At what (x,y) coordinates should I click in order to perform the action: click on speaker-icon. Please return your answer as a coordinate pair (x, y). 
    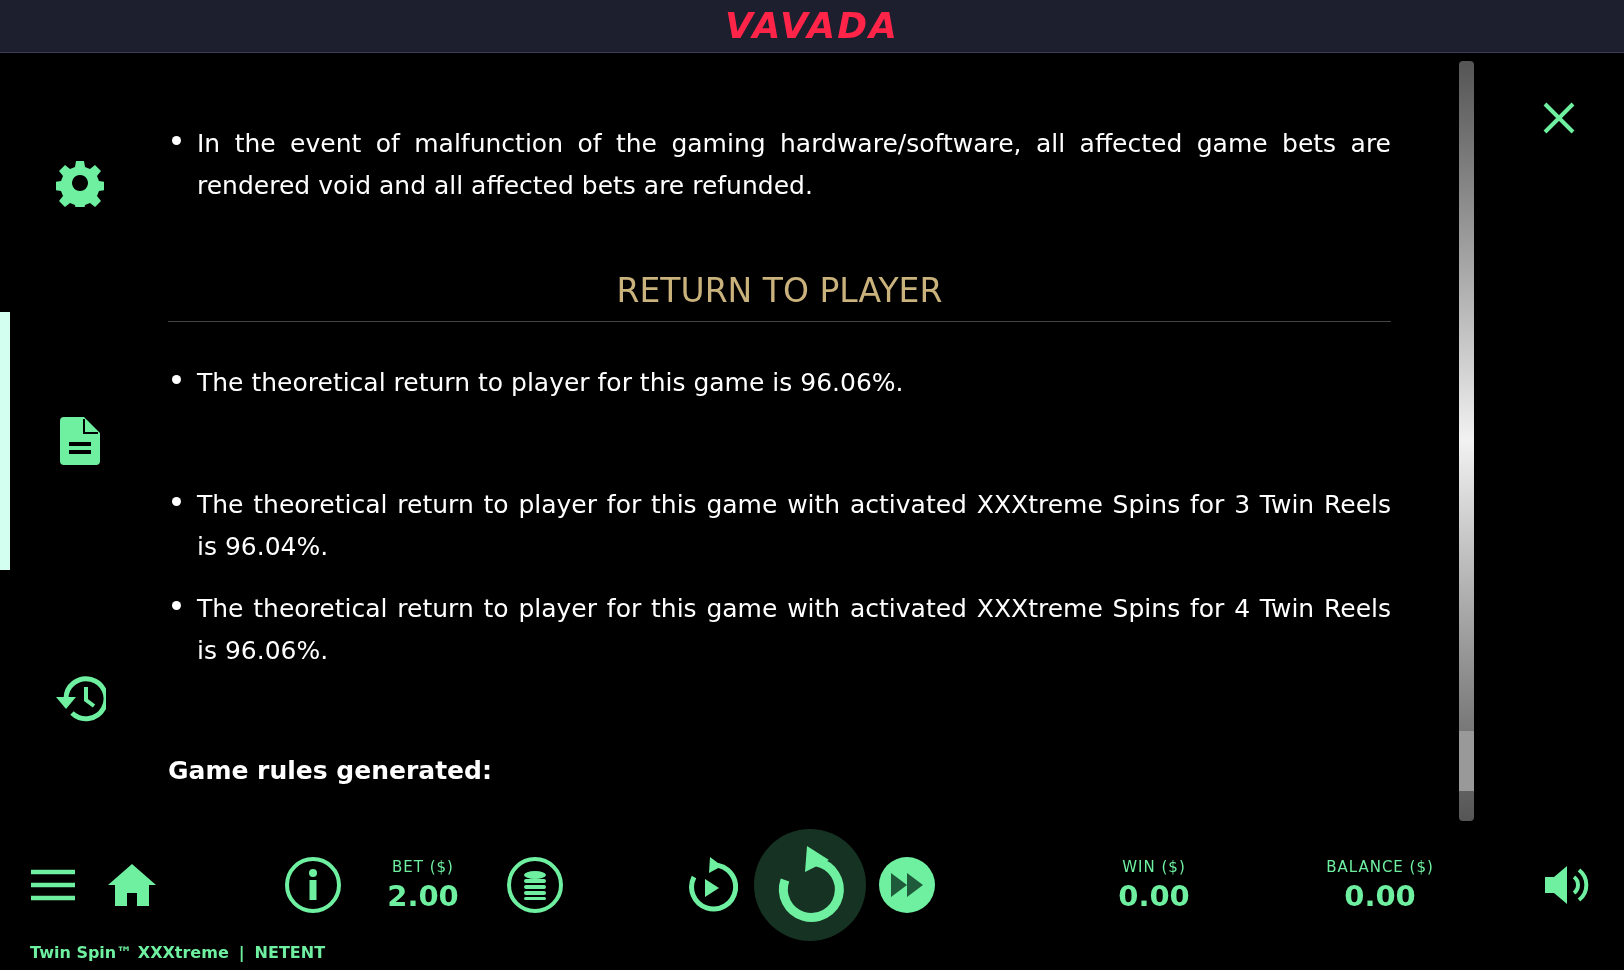
    Looking at the image, I should click on (1568, 885).